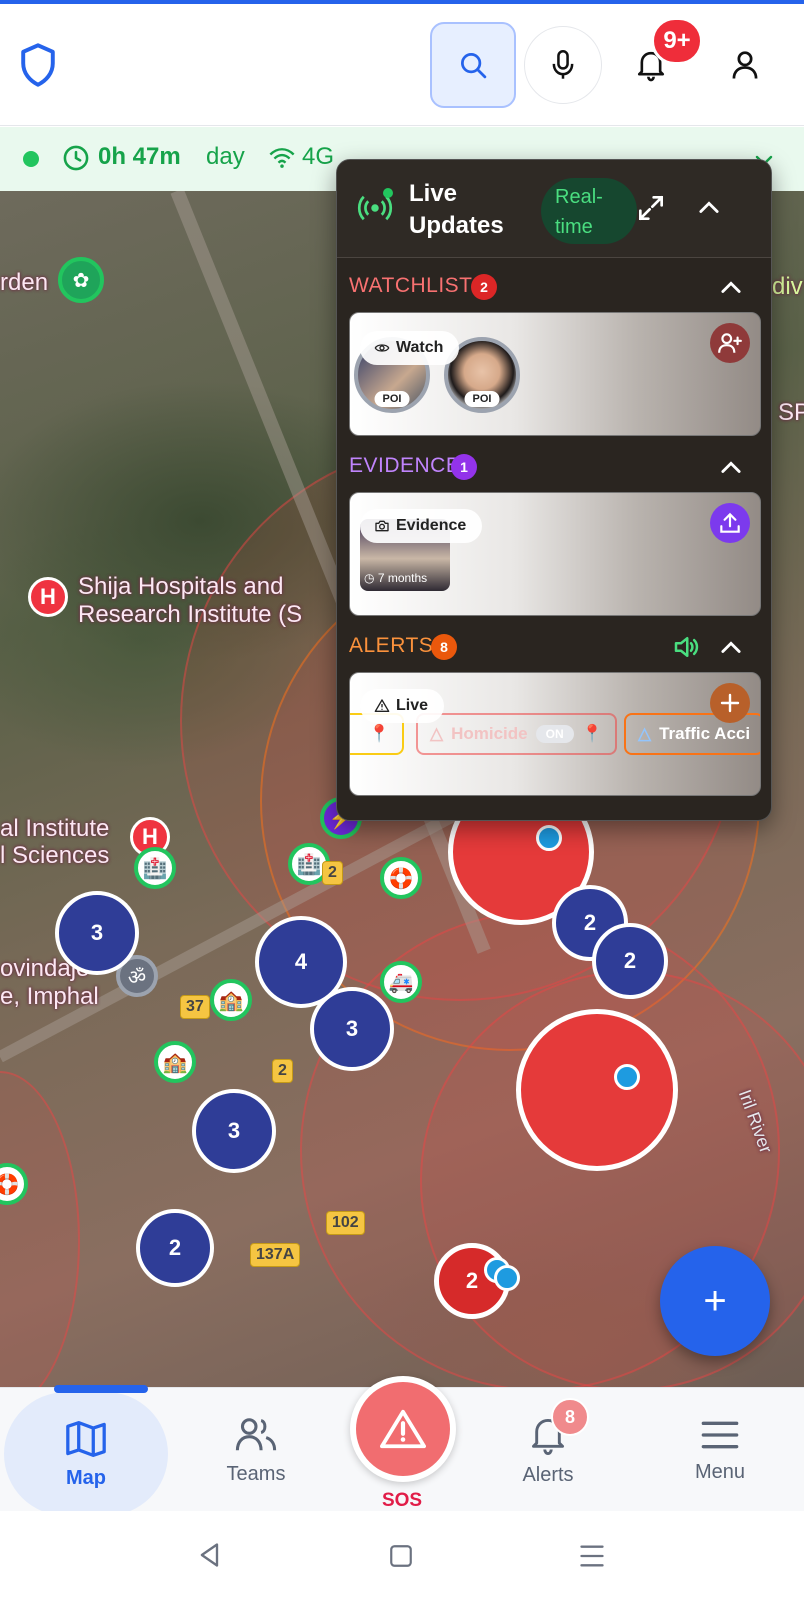 This screenshot has height=1600, width=804. I want to click on evidence-card: ◷ 7 months Evidence, so click(555, 554).